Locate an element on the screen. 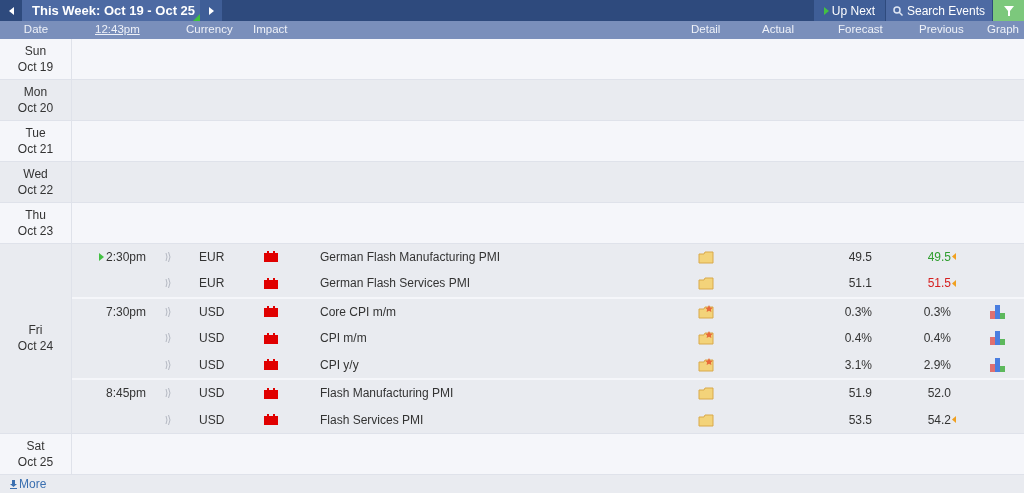 This screenshot has height=493, width=1024. day-name: Sat is located at coordinates (35, 446).